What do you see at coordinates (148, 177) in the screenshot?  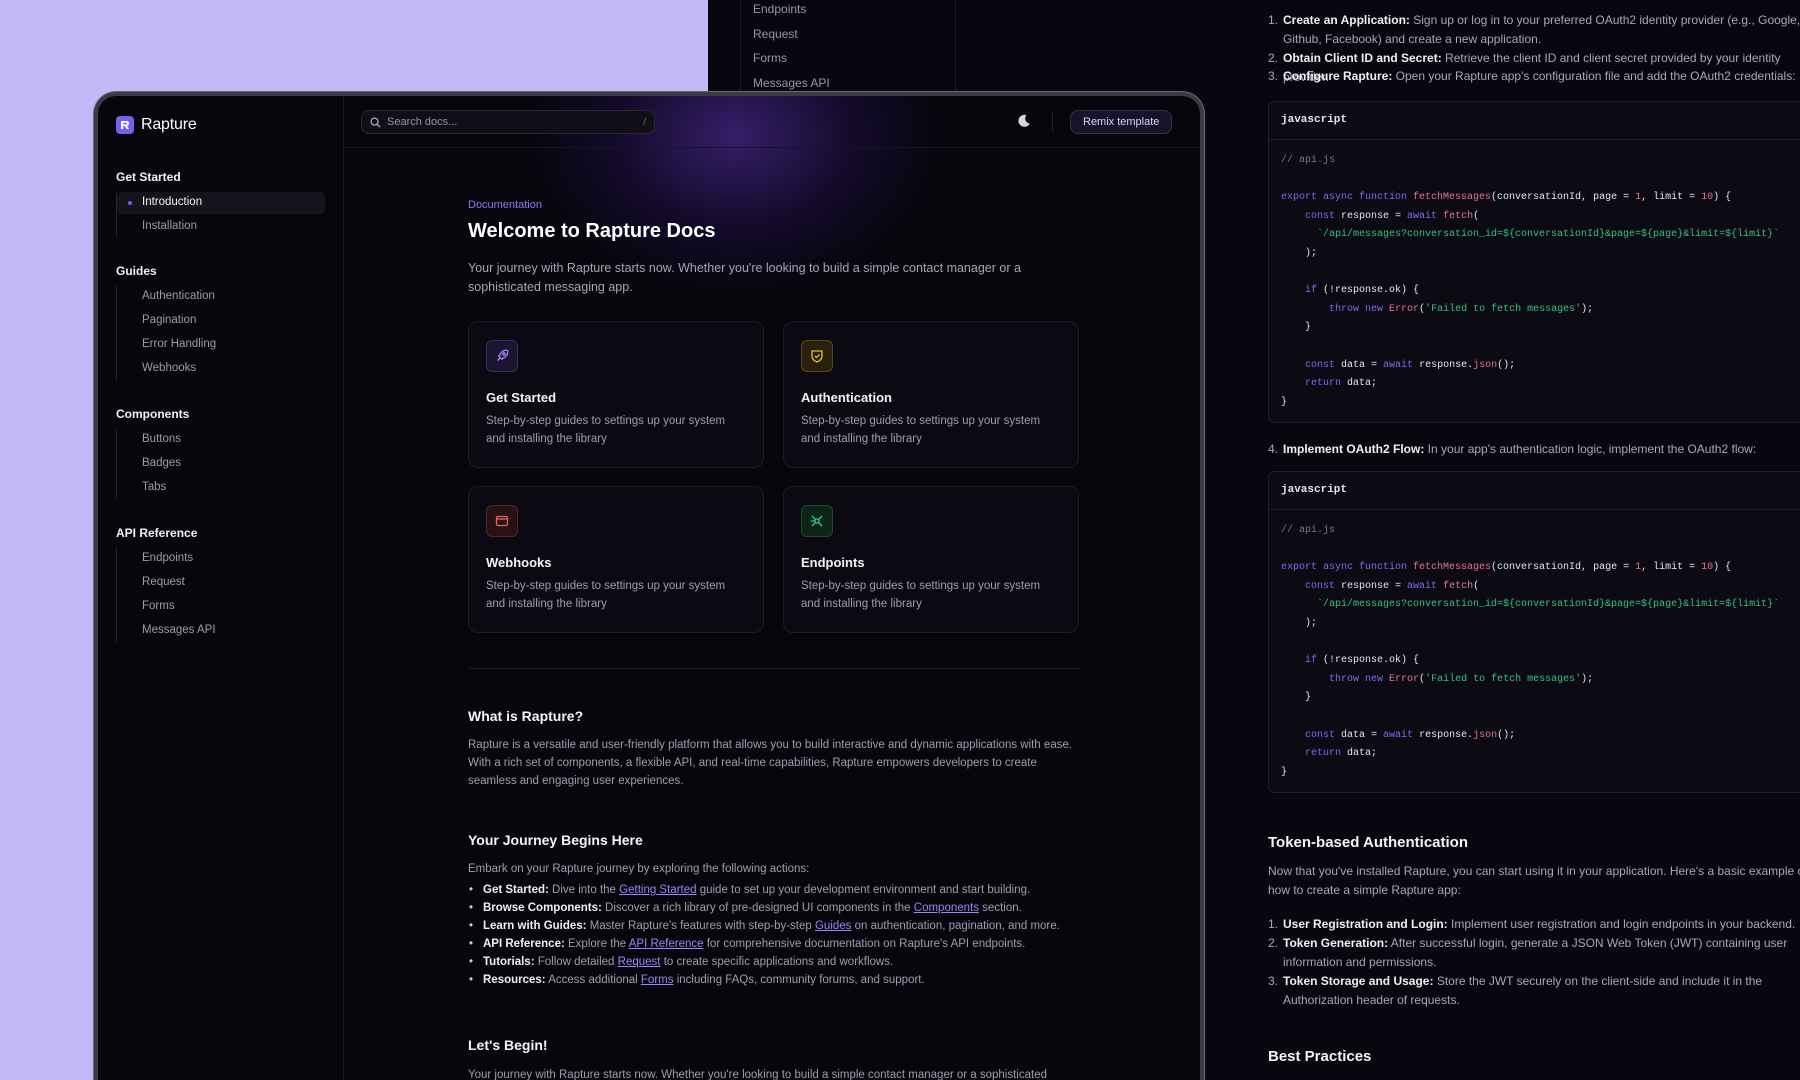 I see `nav-group-get-started: Get Started` at bounding box center [148, 177].